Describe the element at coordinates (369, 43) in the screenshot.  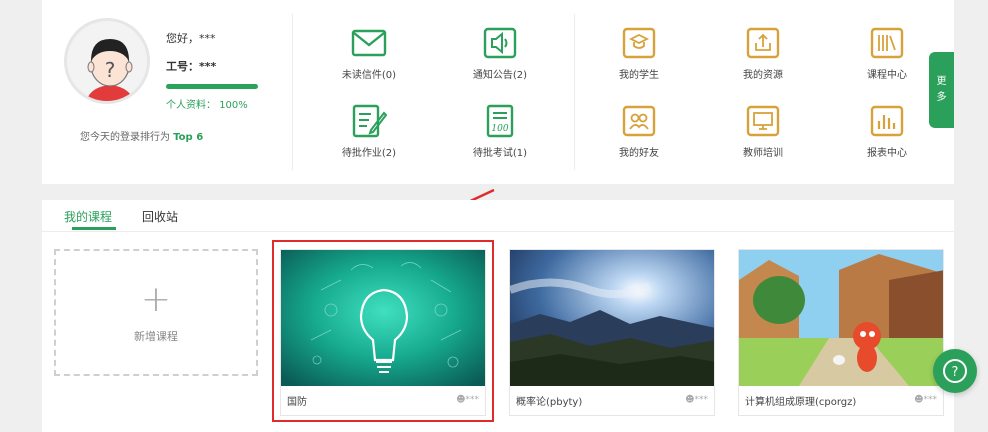
I see `envelope-icon` at that location.